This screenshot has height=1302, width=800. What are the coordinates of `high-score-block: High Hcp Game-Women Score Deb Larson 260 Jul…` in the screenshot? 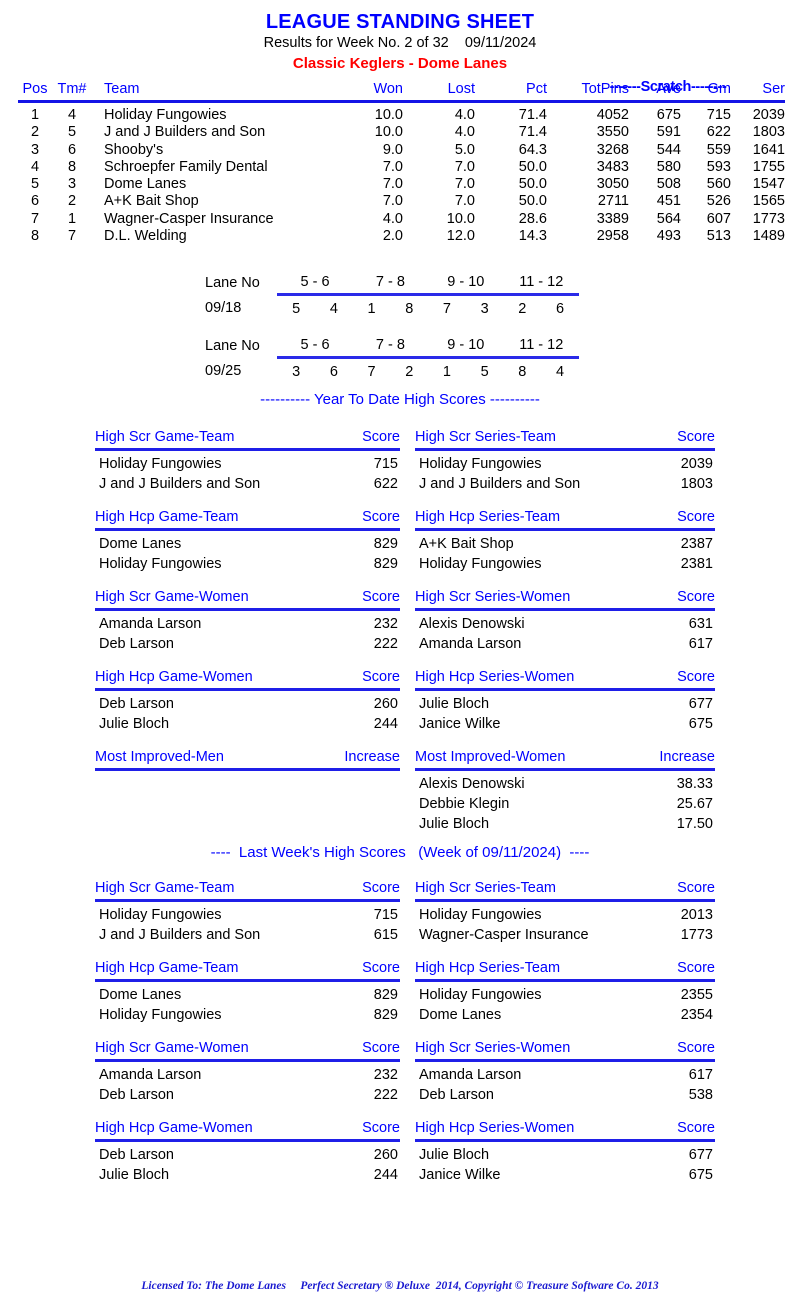 It's located at (445, 1152).